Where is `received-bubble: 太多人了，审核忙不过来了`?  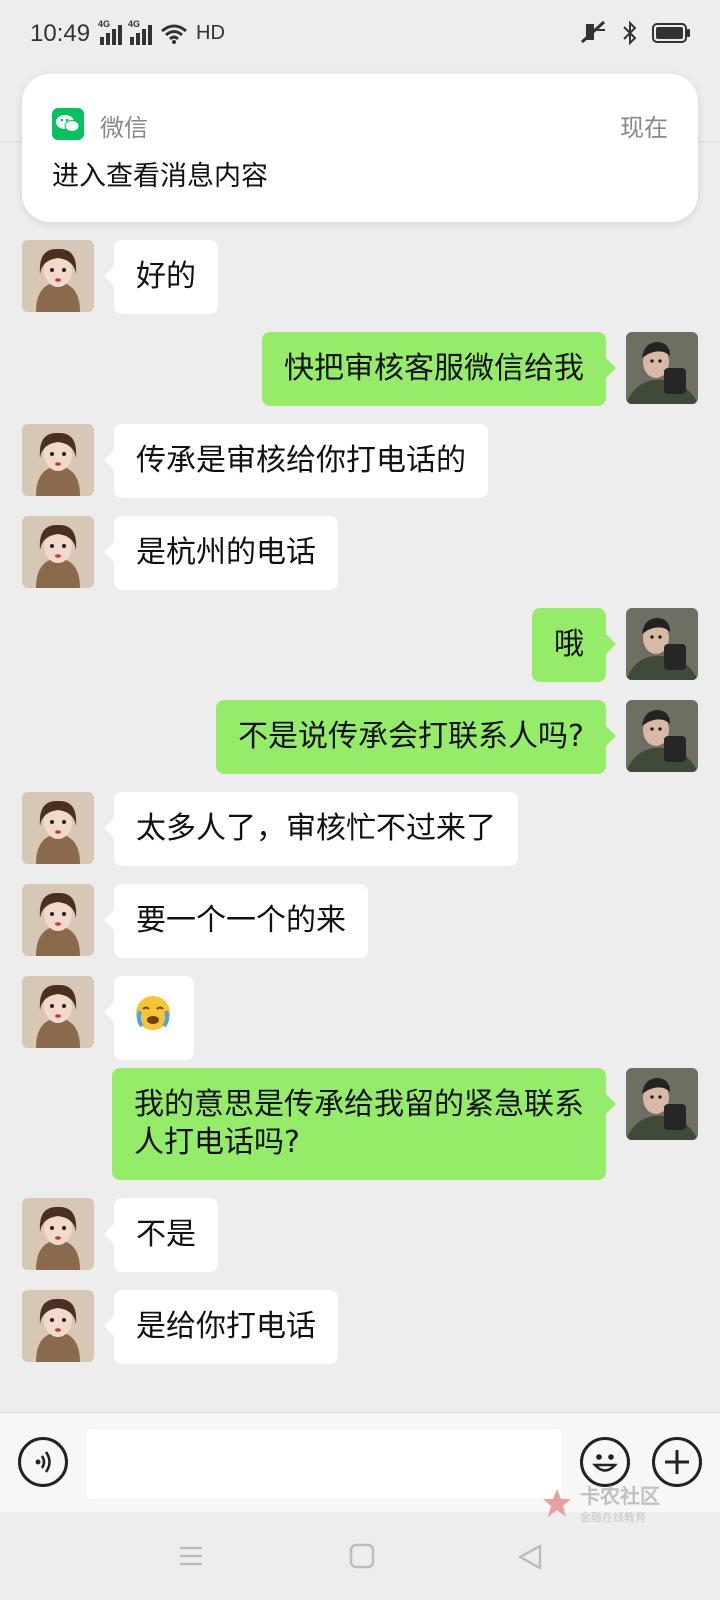
received-bubble: 太多人了，审核忙不过来了 is located at coordinates (311, 829).